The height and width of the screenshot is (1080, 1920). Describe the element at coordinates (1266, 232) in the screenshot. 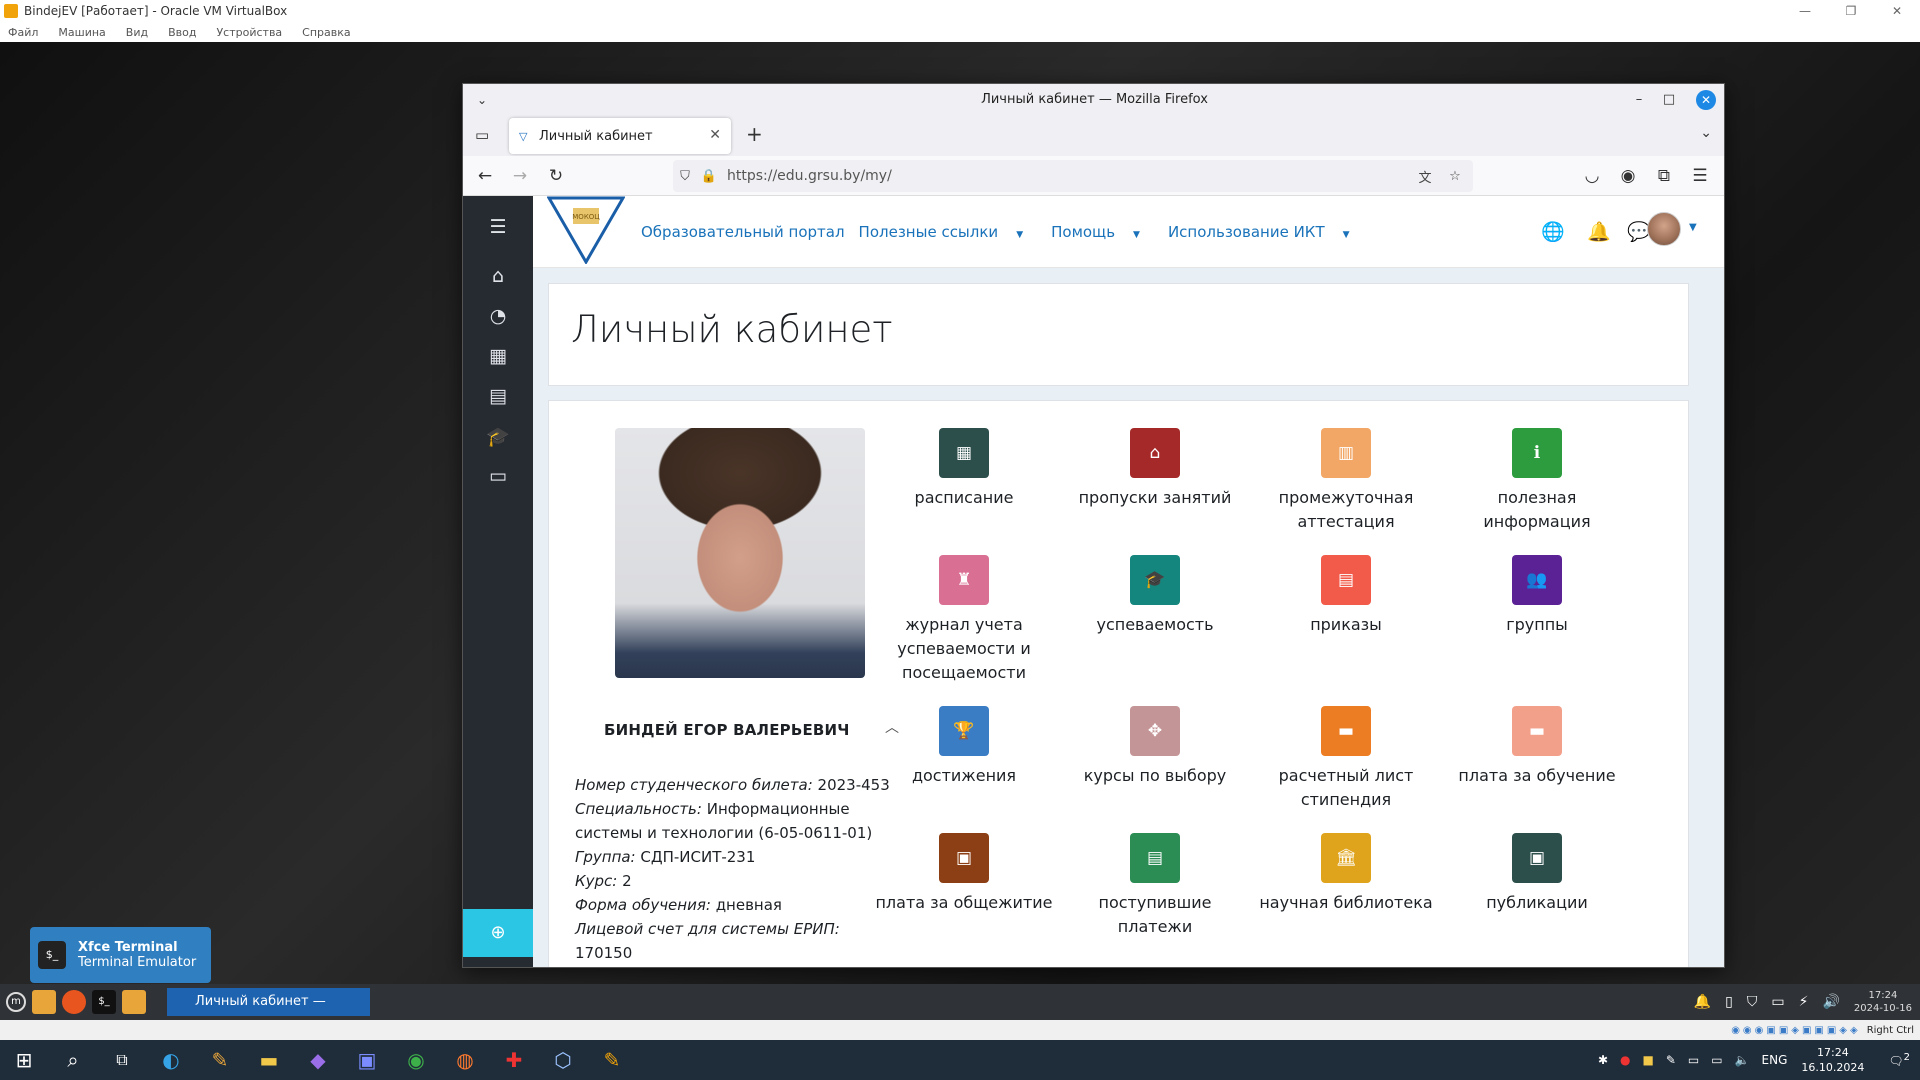

I see `nav-ict: Использование ИКТ ▼` at that location.